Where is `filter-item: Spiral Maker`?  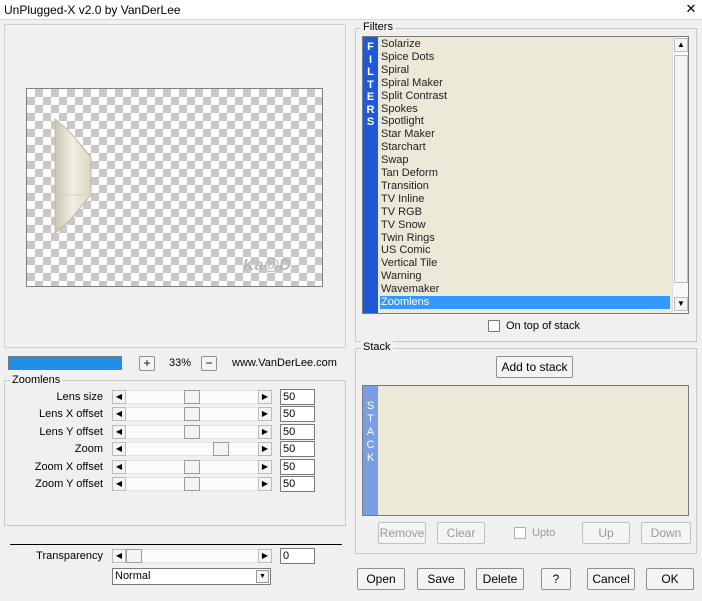 filter-item: Spiral Maker is located at coordinates (525, 83).